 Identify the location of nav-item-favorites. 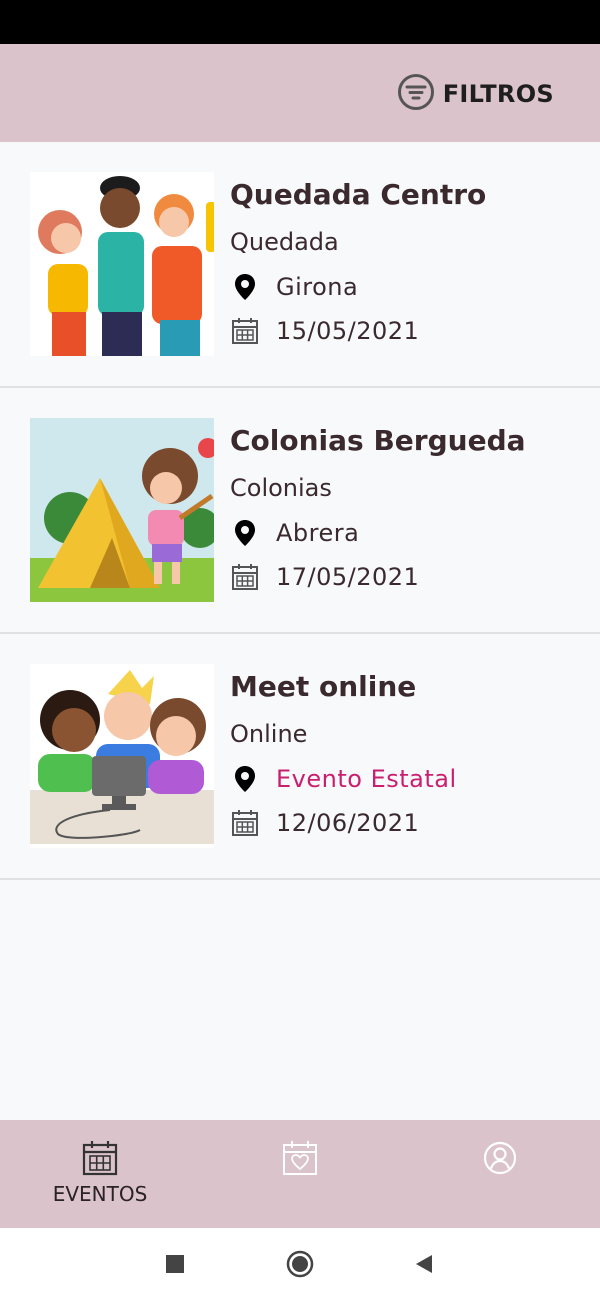
(300, 1174).